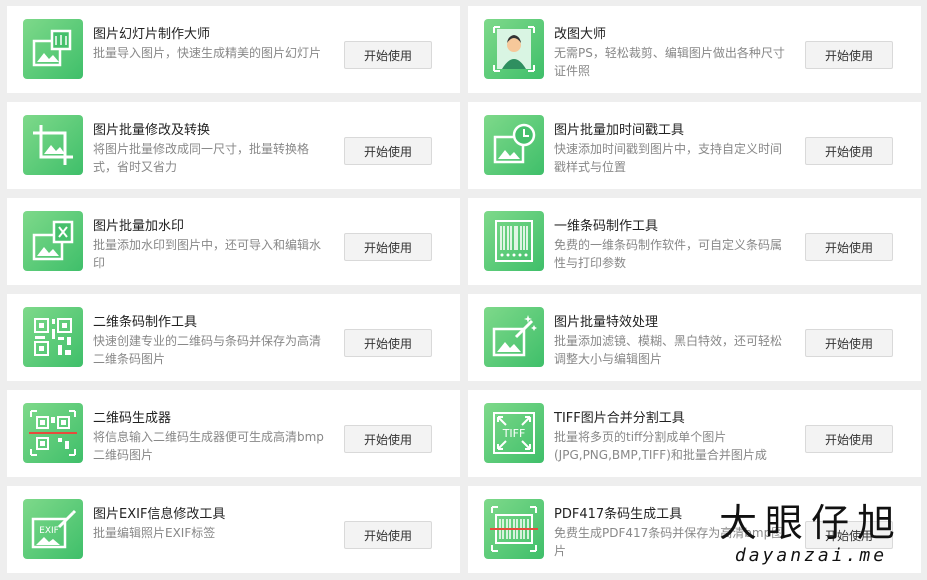 This screenshot has width=927, height=580. Describe the element at coordinates (53, 337) in the screenshot. I see `qrcode-icon` at that location.